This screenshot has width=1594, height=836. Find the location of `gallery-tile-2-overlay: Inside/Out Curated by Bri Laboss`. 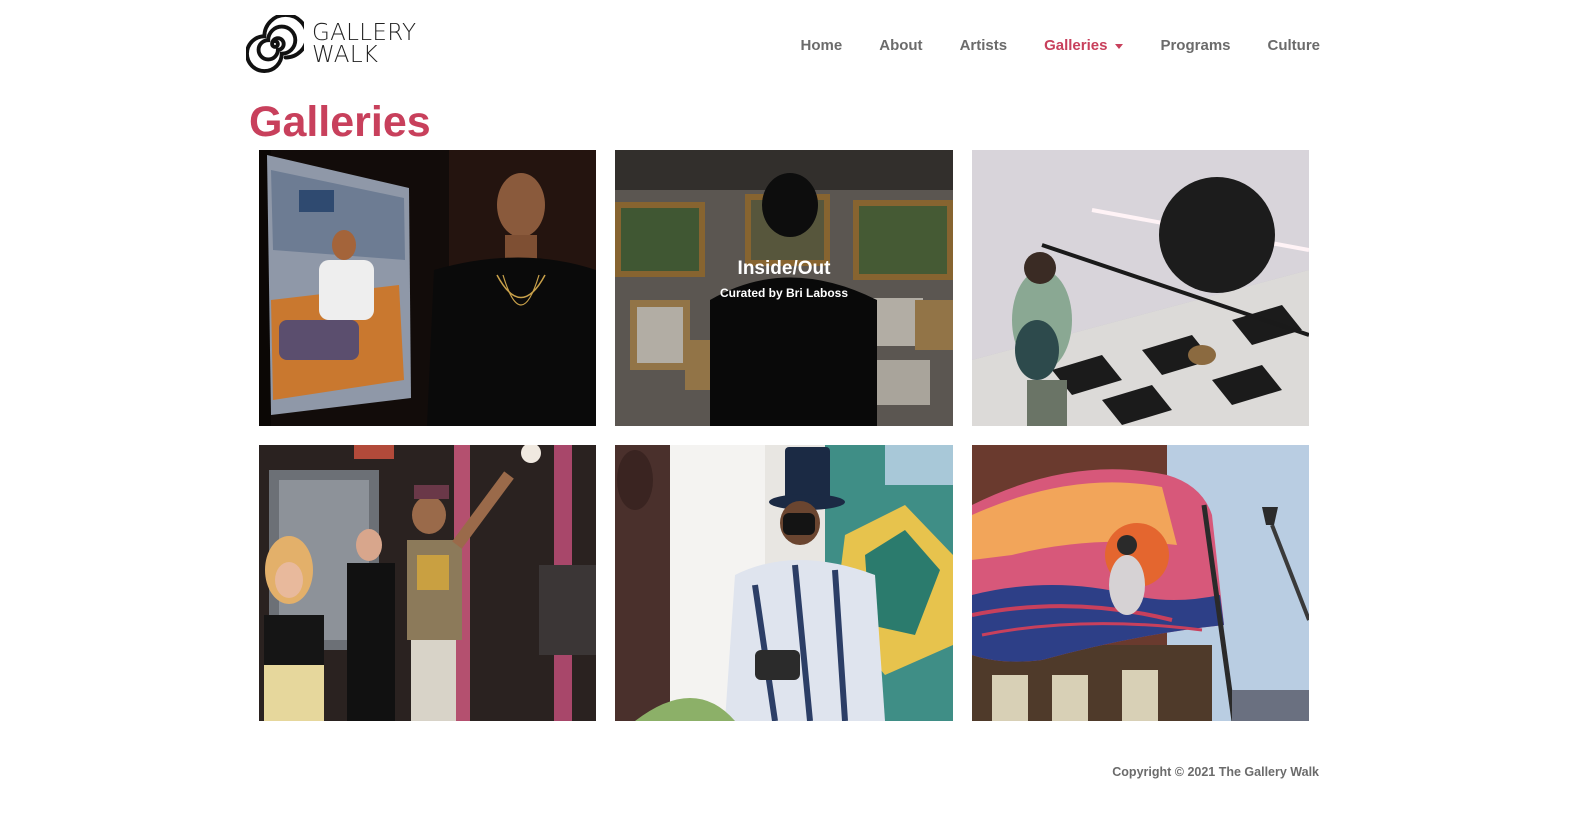

gallery-tile-2-overlay: Inside/Out Curated by Bri Laboss is located at coordinates (784, 288).